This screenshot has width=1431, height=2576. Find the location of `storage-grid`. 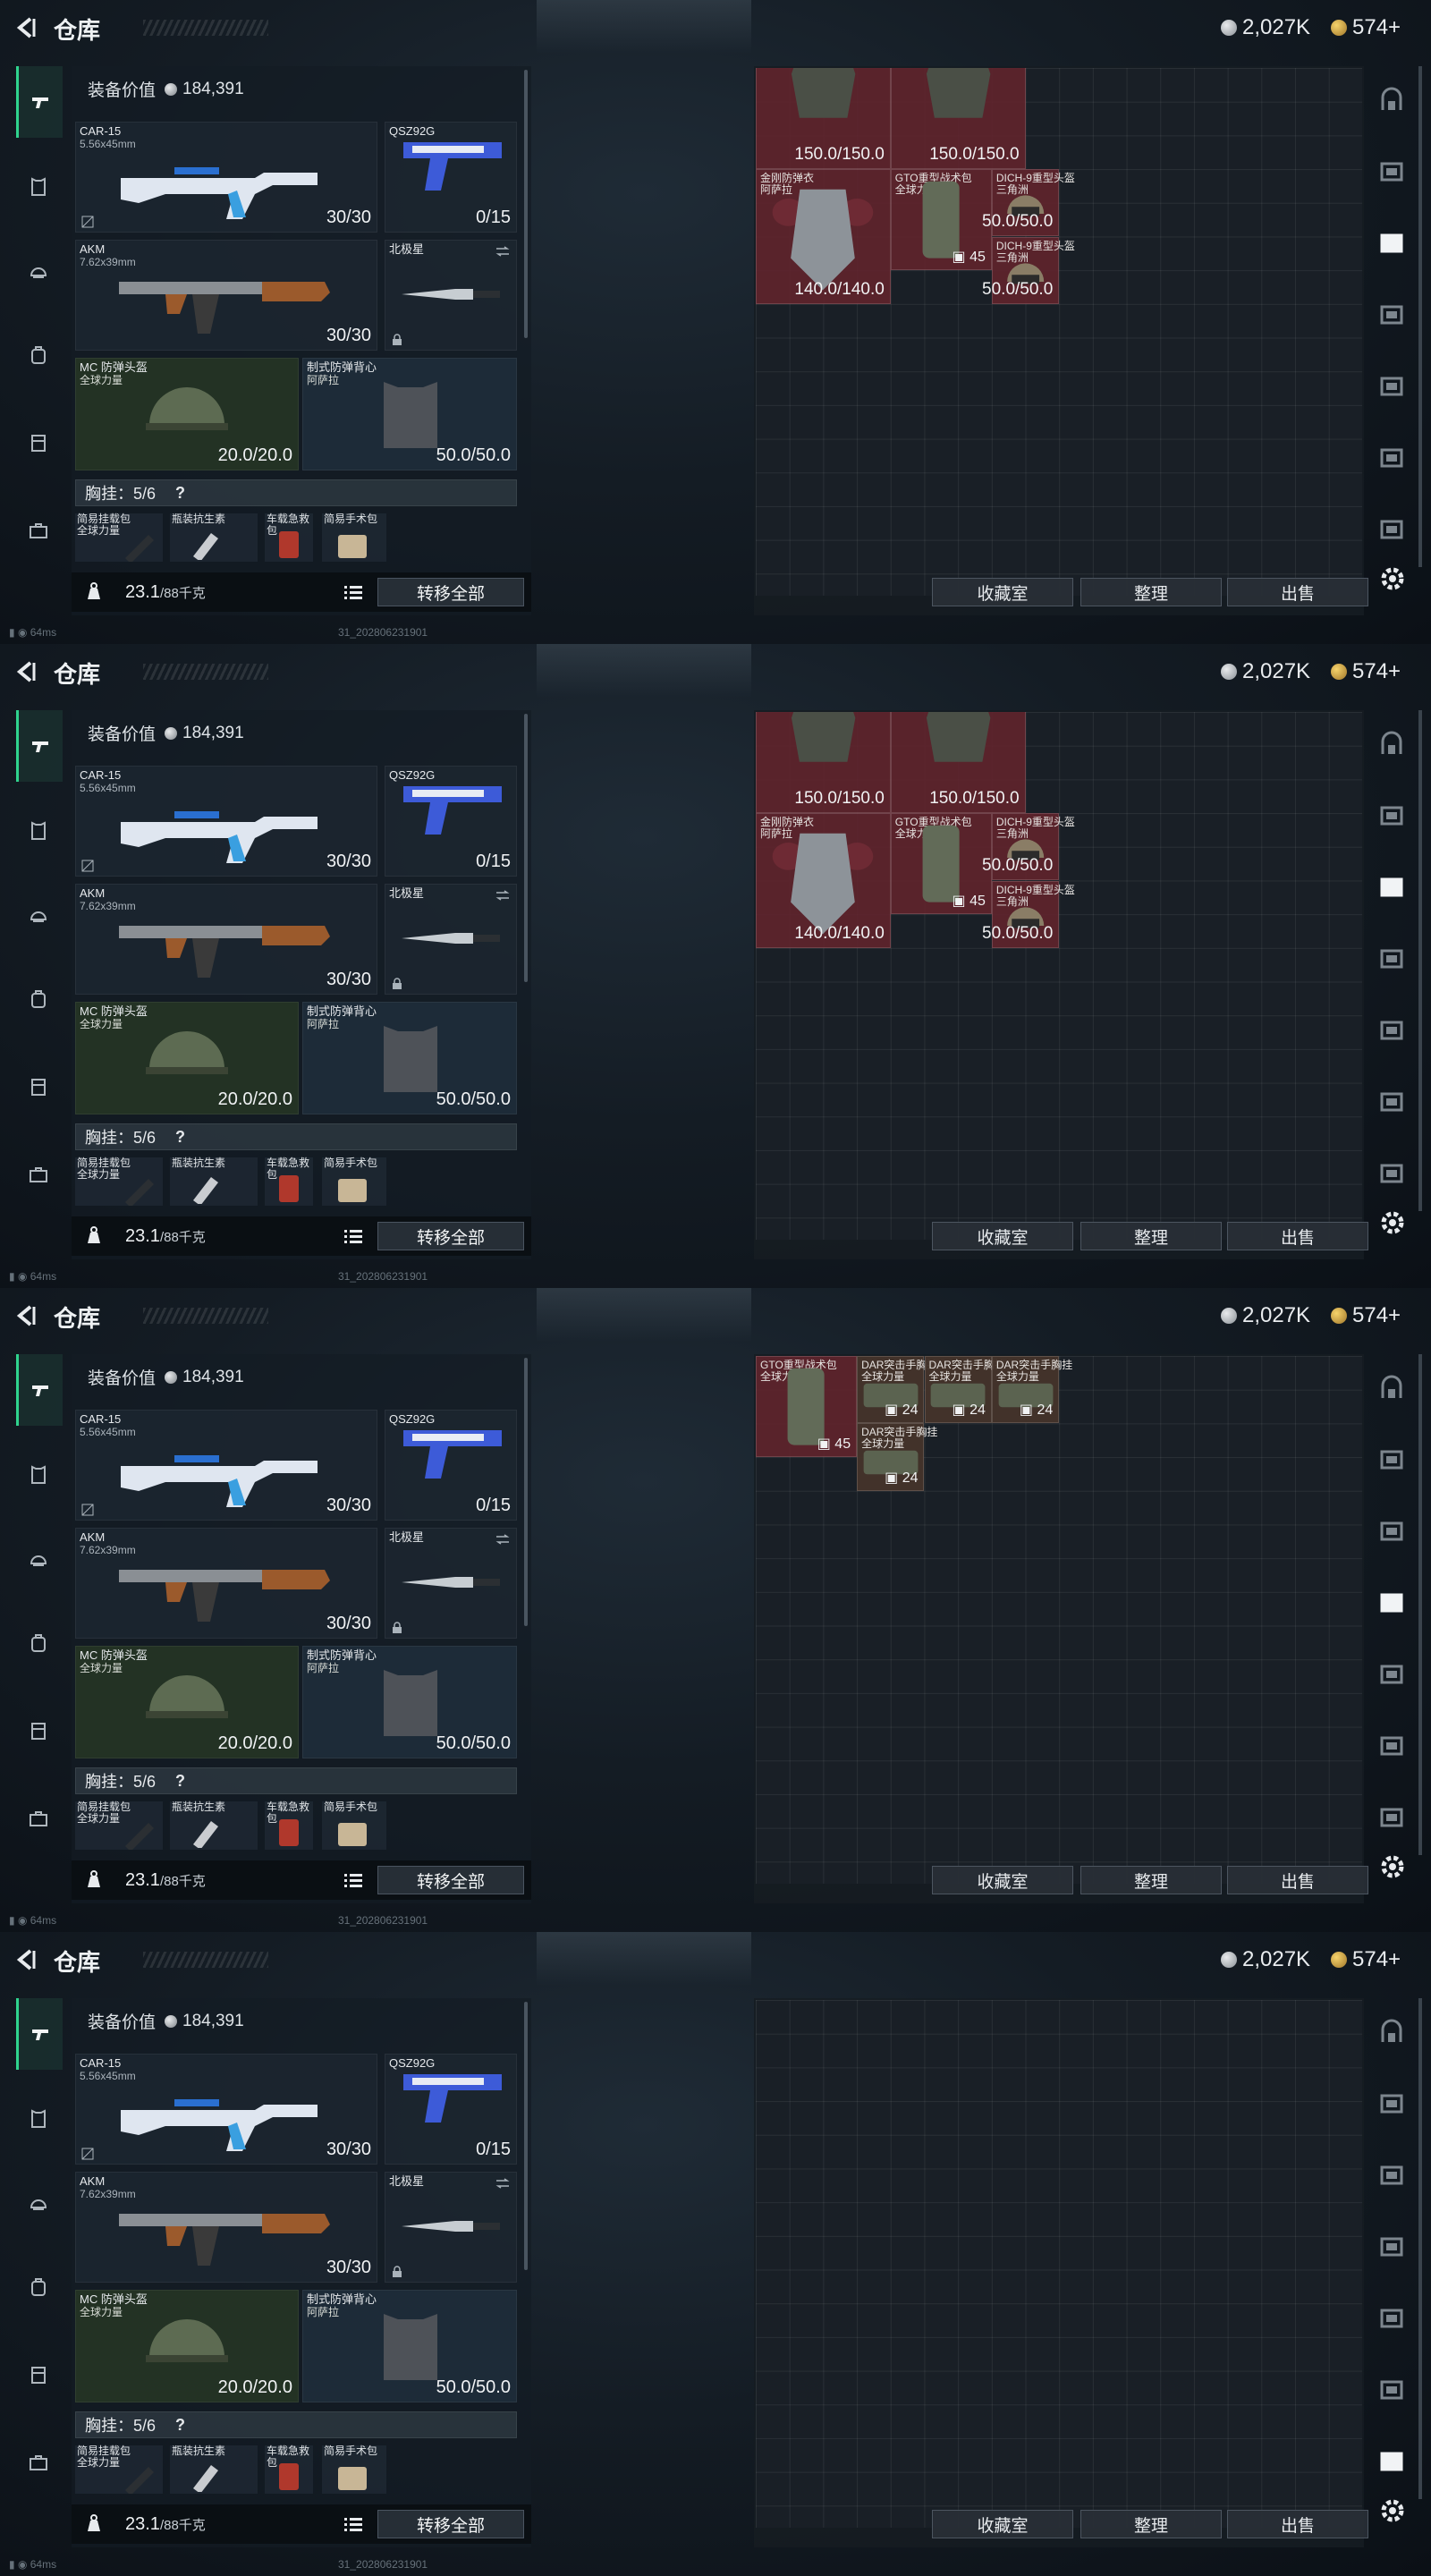

storage-grid is located at coordinates (1059, 2264).